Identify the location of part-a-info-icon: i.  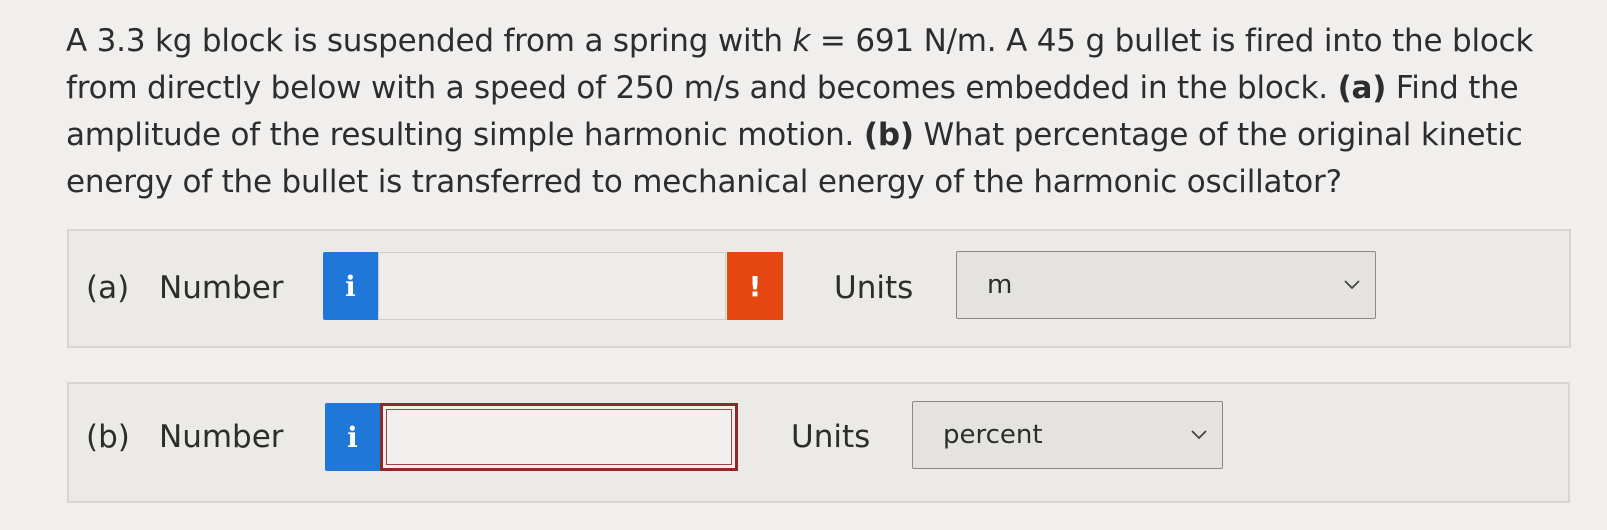
(350, 286).